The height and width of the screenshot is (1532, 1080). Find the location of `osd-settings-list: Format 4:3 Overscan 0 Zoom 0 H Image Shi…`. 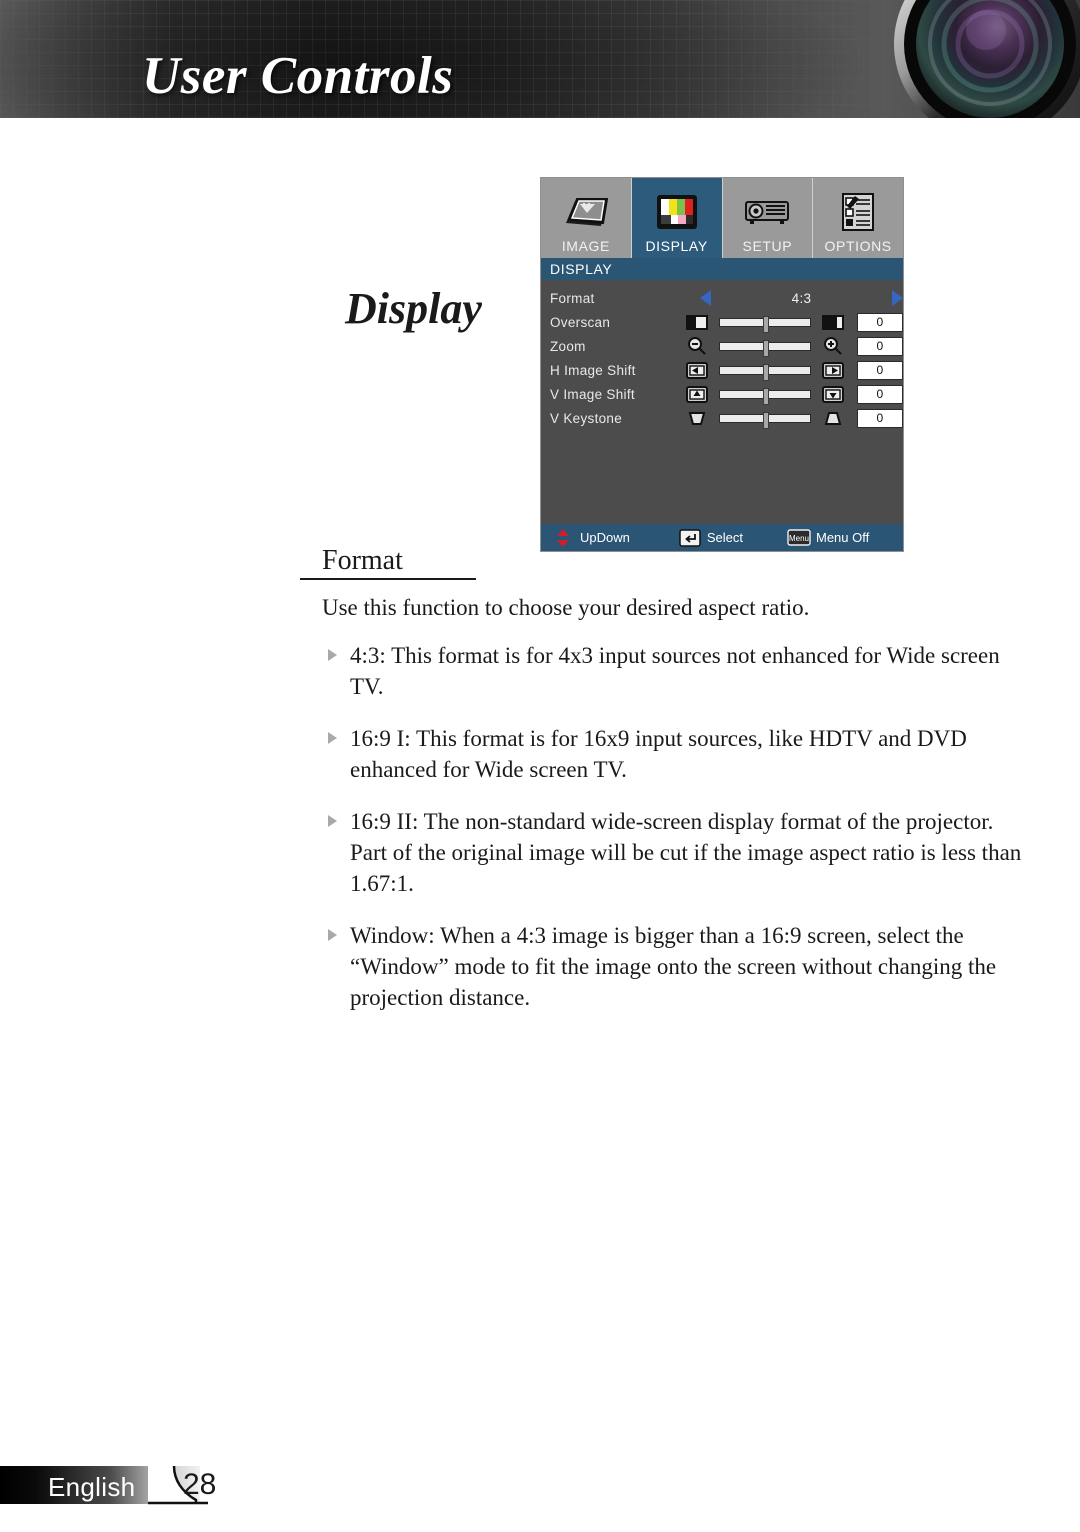

osd-settings-list: Format 4:3 Overscan 0 Zoom 0 H Image Shi… is located at coordinates (722, 355).